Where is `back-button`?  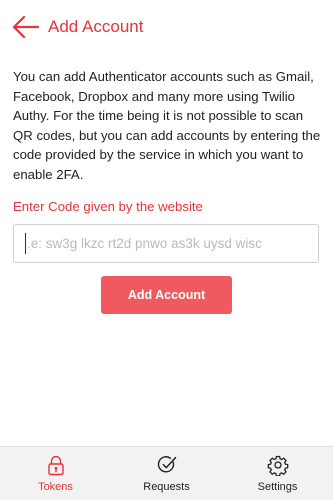
back-button is located at coordinates (26, 27).